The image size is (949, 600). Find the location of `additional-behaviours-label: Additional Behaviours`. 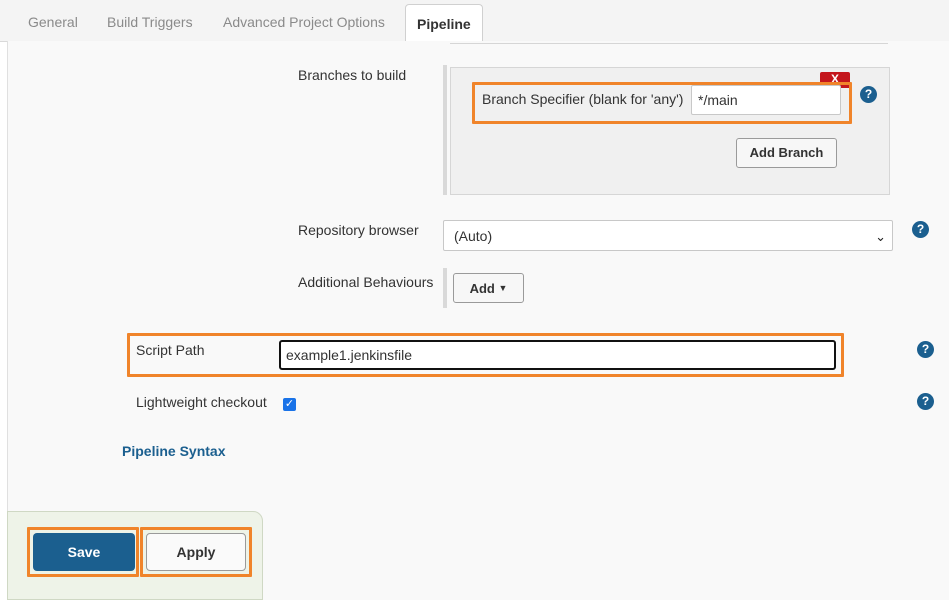

additional-behaviours-label: Additional Behaviours is located at coordinates (366, 282).